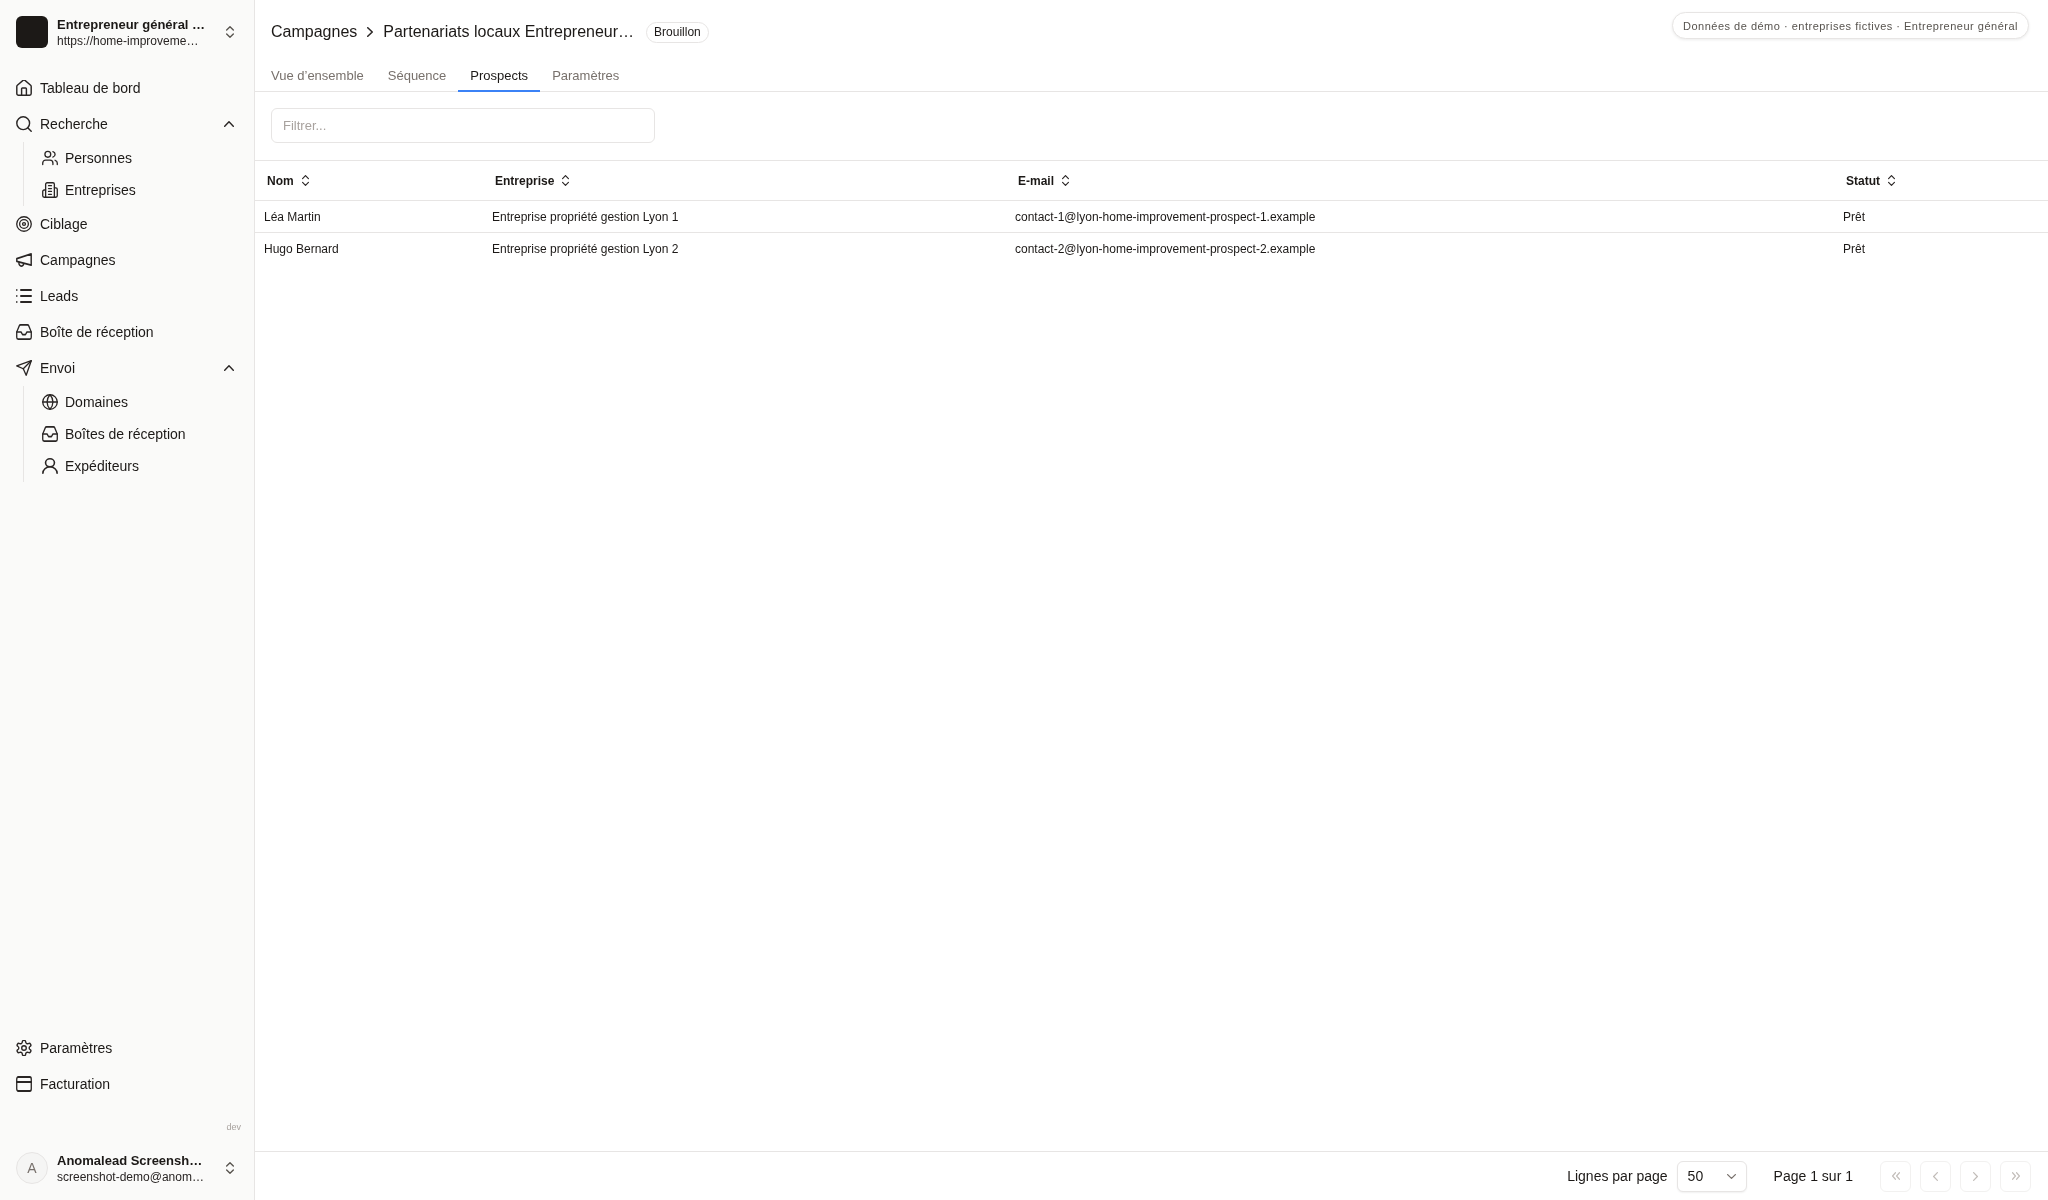 Image resolution: width=2048 pixels, height=1200 pixels. What do you see at coordinates (24, 296) in the screenshot?
I see `list-icon` at bounding box center [24, 296].